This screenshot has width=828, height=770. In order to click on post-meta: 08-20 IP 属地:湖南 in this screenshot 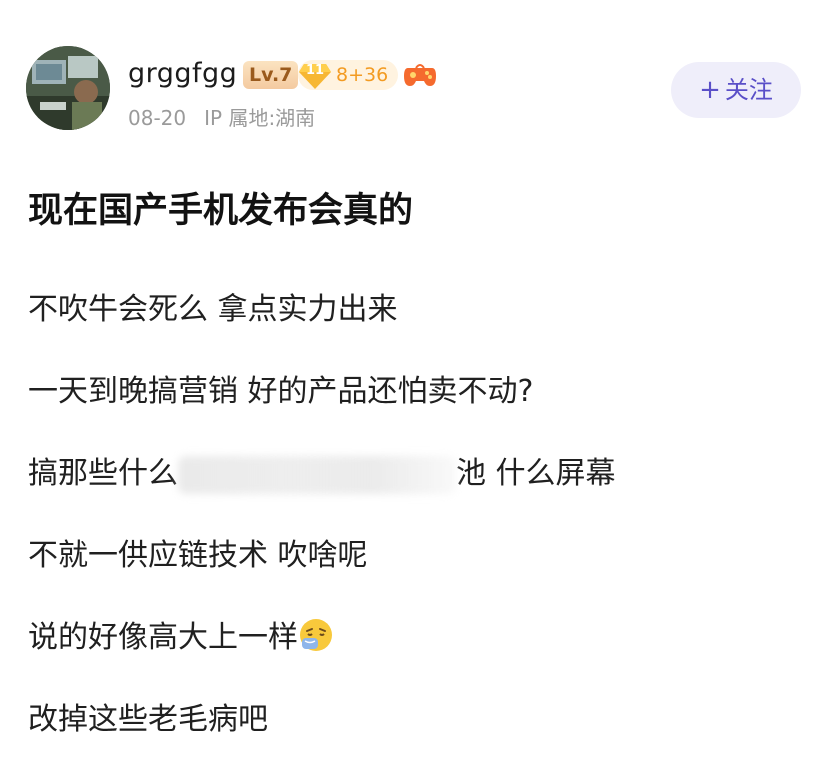, I will do `click(230, 116)`.